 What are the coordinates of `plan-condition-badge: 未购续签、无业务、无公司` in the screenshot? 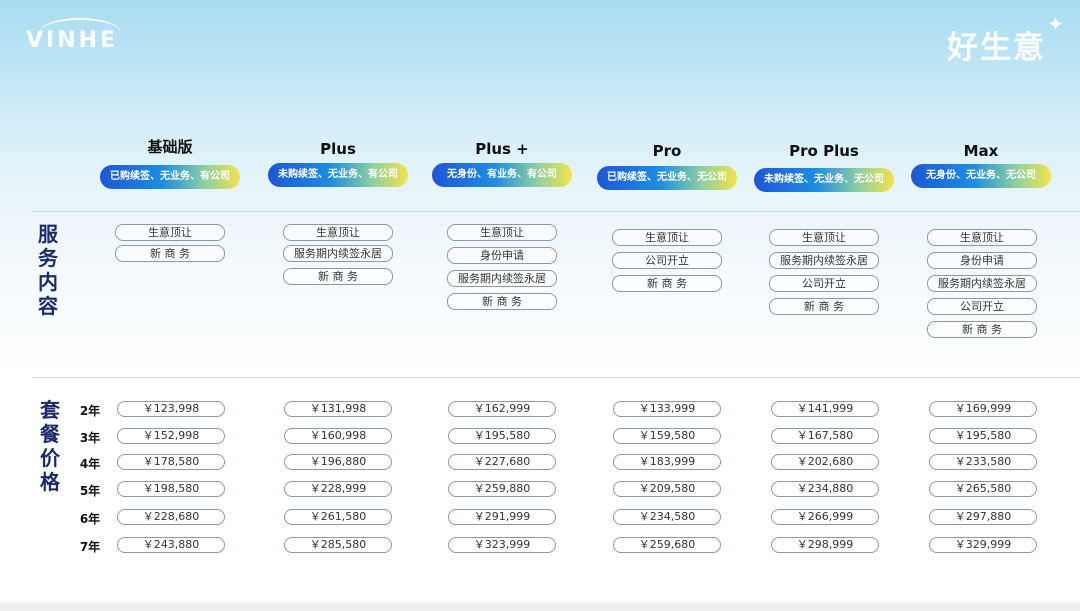 It's located at (824, 180).